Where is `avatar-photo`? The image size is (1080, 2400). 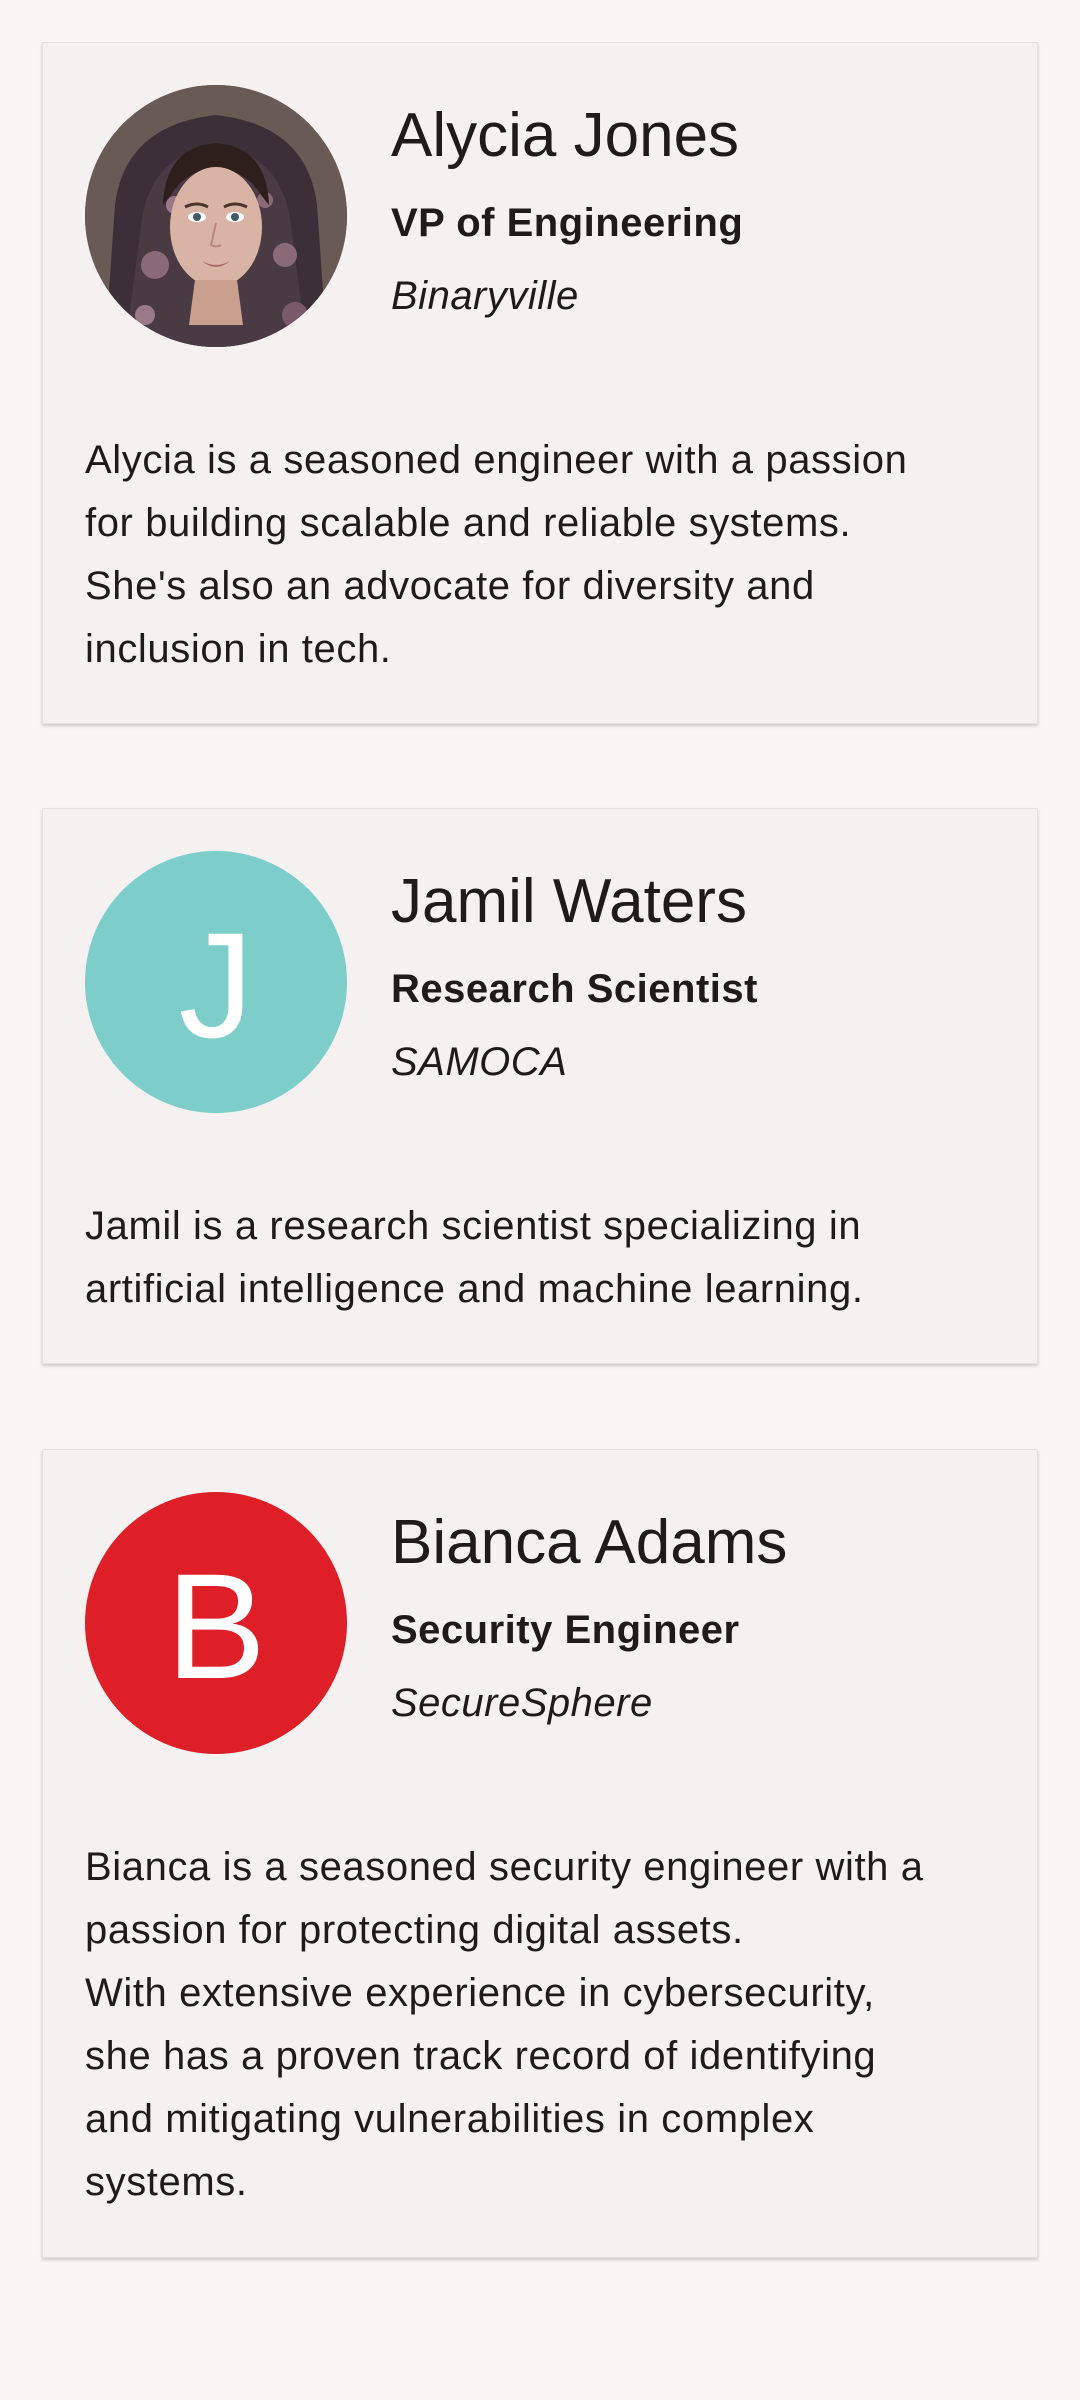
avatar-photo is located at coordinates (216, 216).